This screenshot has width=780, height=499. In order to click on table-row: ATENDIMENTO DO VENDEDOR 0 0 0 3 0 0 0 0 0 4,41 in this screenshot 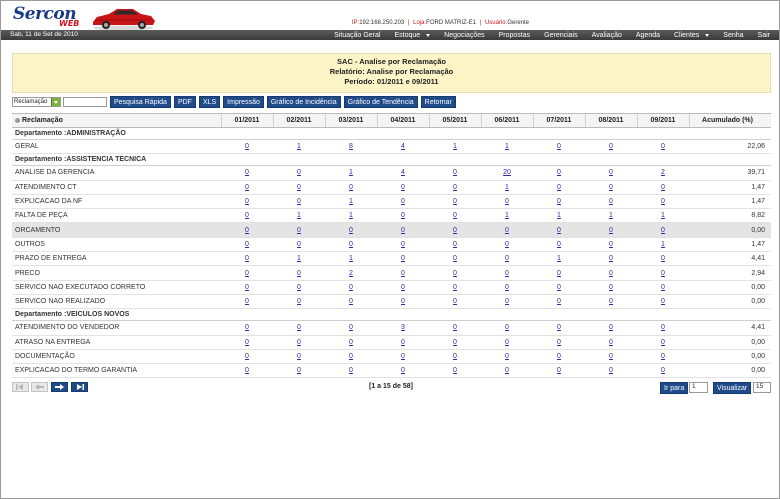, I will do `click(391, 328)`.